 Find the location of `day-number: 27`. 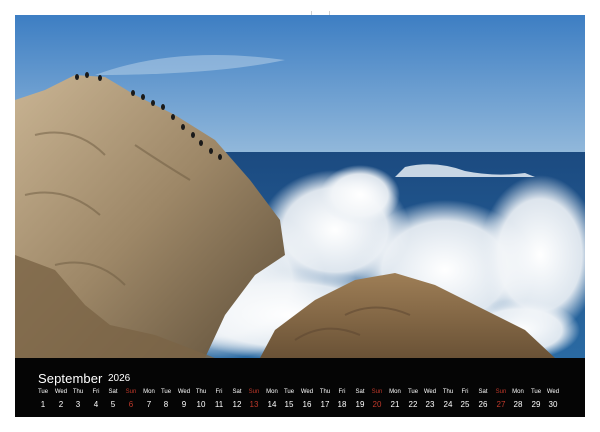

day-number: 27 is located at coordinates (501, 404).